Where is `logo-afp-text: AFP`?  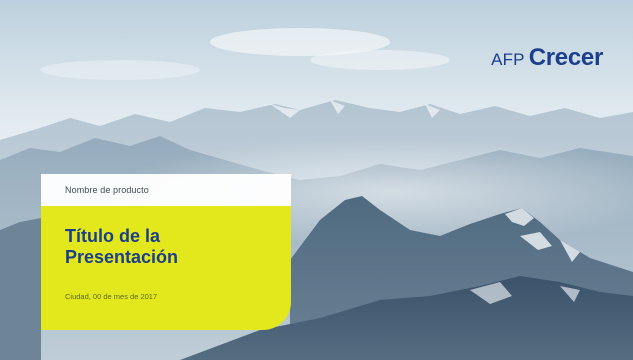
logo-afp-text: AFP is located at coordinates (508, 59).